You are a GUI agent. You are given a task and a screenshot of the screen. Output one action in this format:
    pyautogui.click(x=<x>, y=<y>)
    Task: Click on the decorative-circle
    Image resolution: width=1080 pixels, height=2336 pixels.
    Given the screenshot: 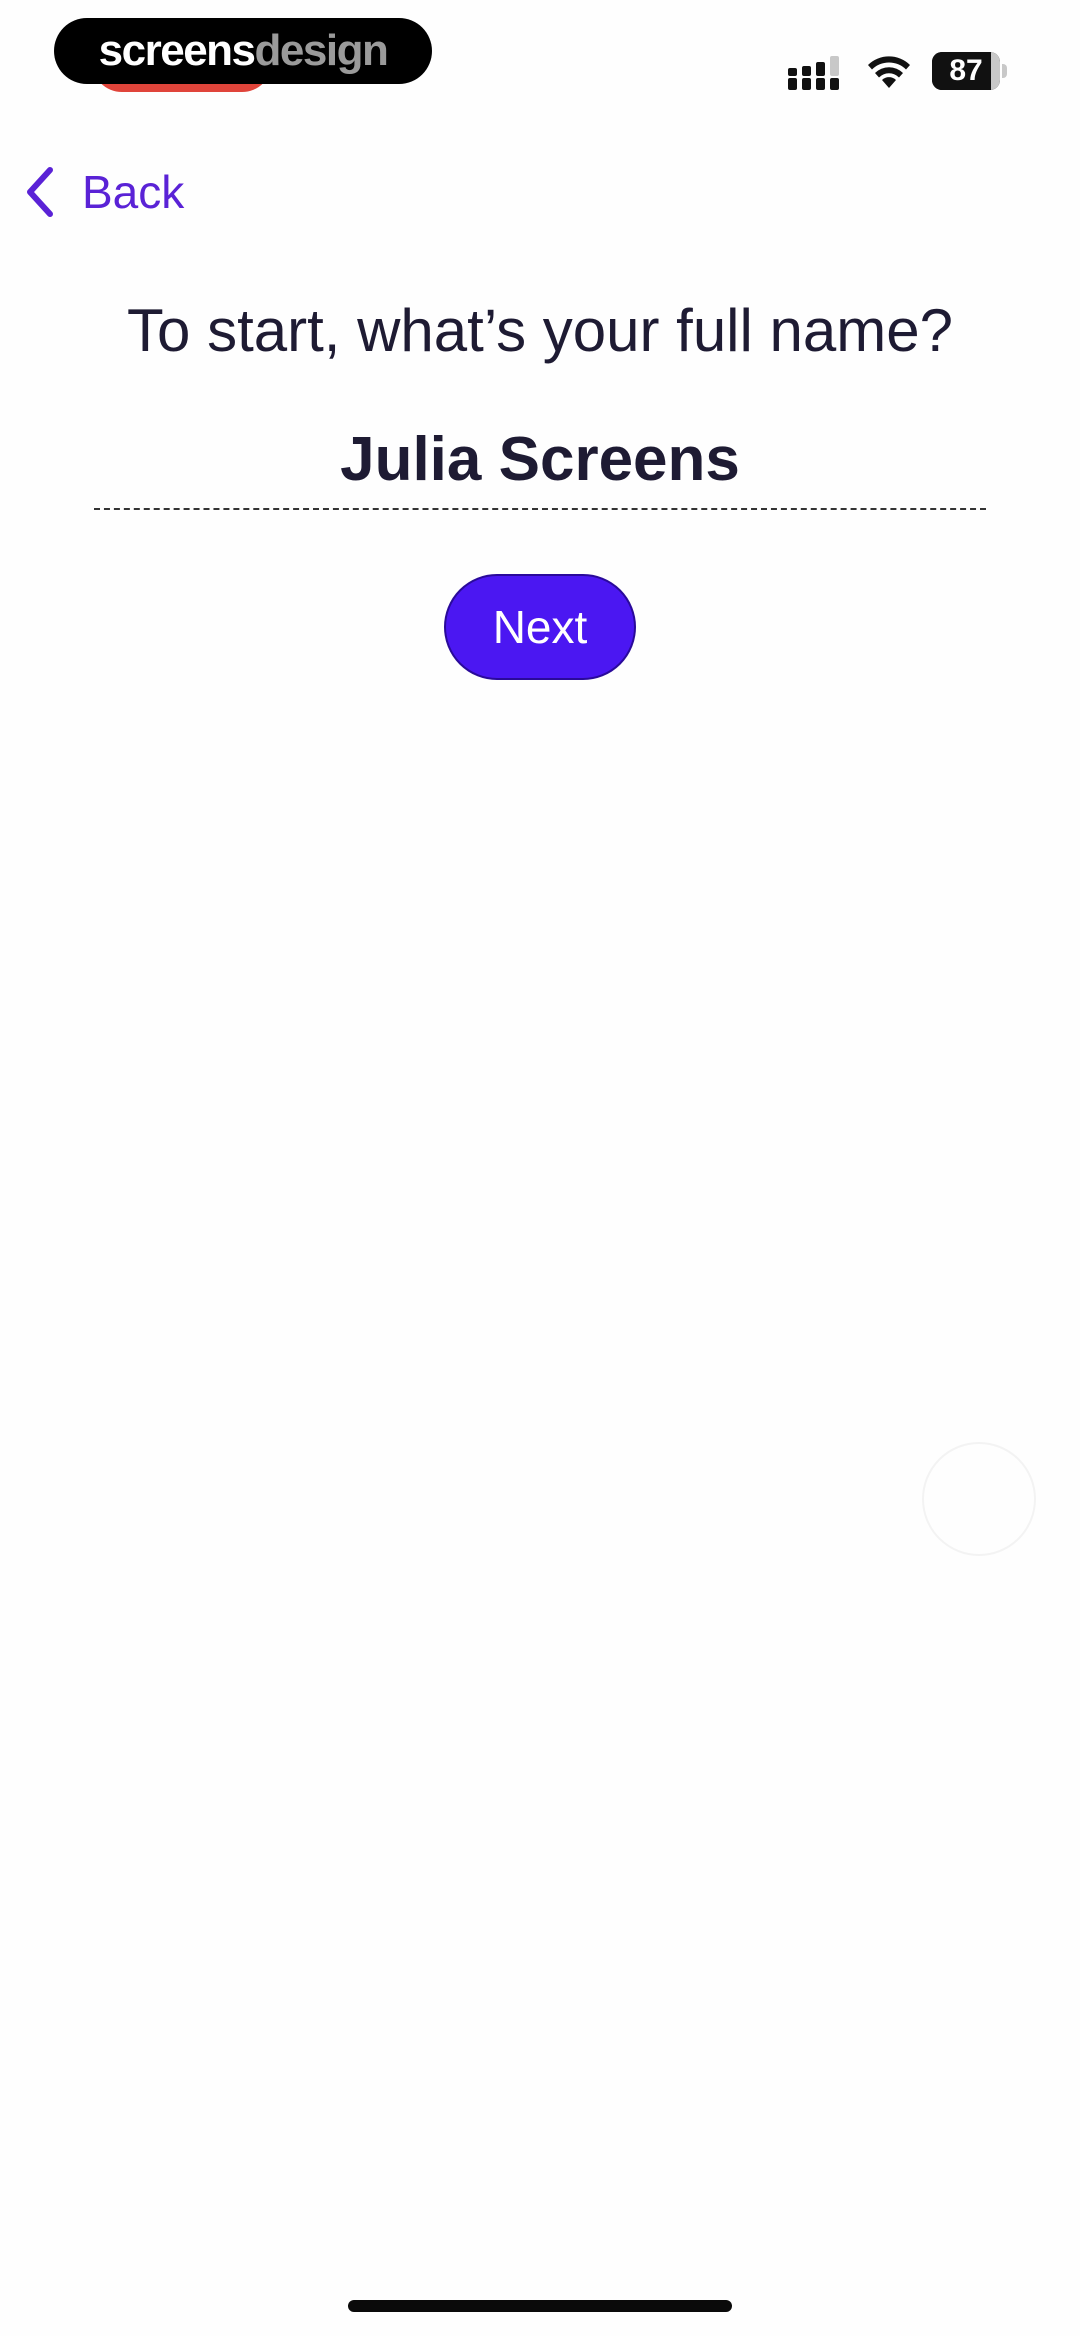 What is the action you would take?
    pyautogui.click(x=979, y=1499)
    